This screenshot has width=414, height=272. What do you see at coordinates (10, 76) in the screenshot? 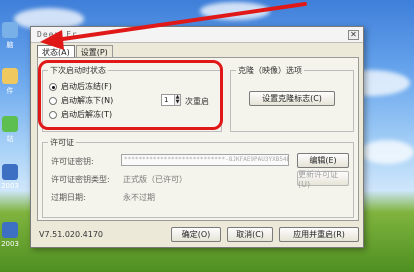
I see `folder-icon` at bounding box center [10, 76].